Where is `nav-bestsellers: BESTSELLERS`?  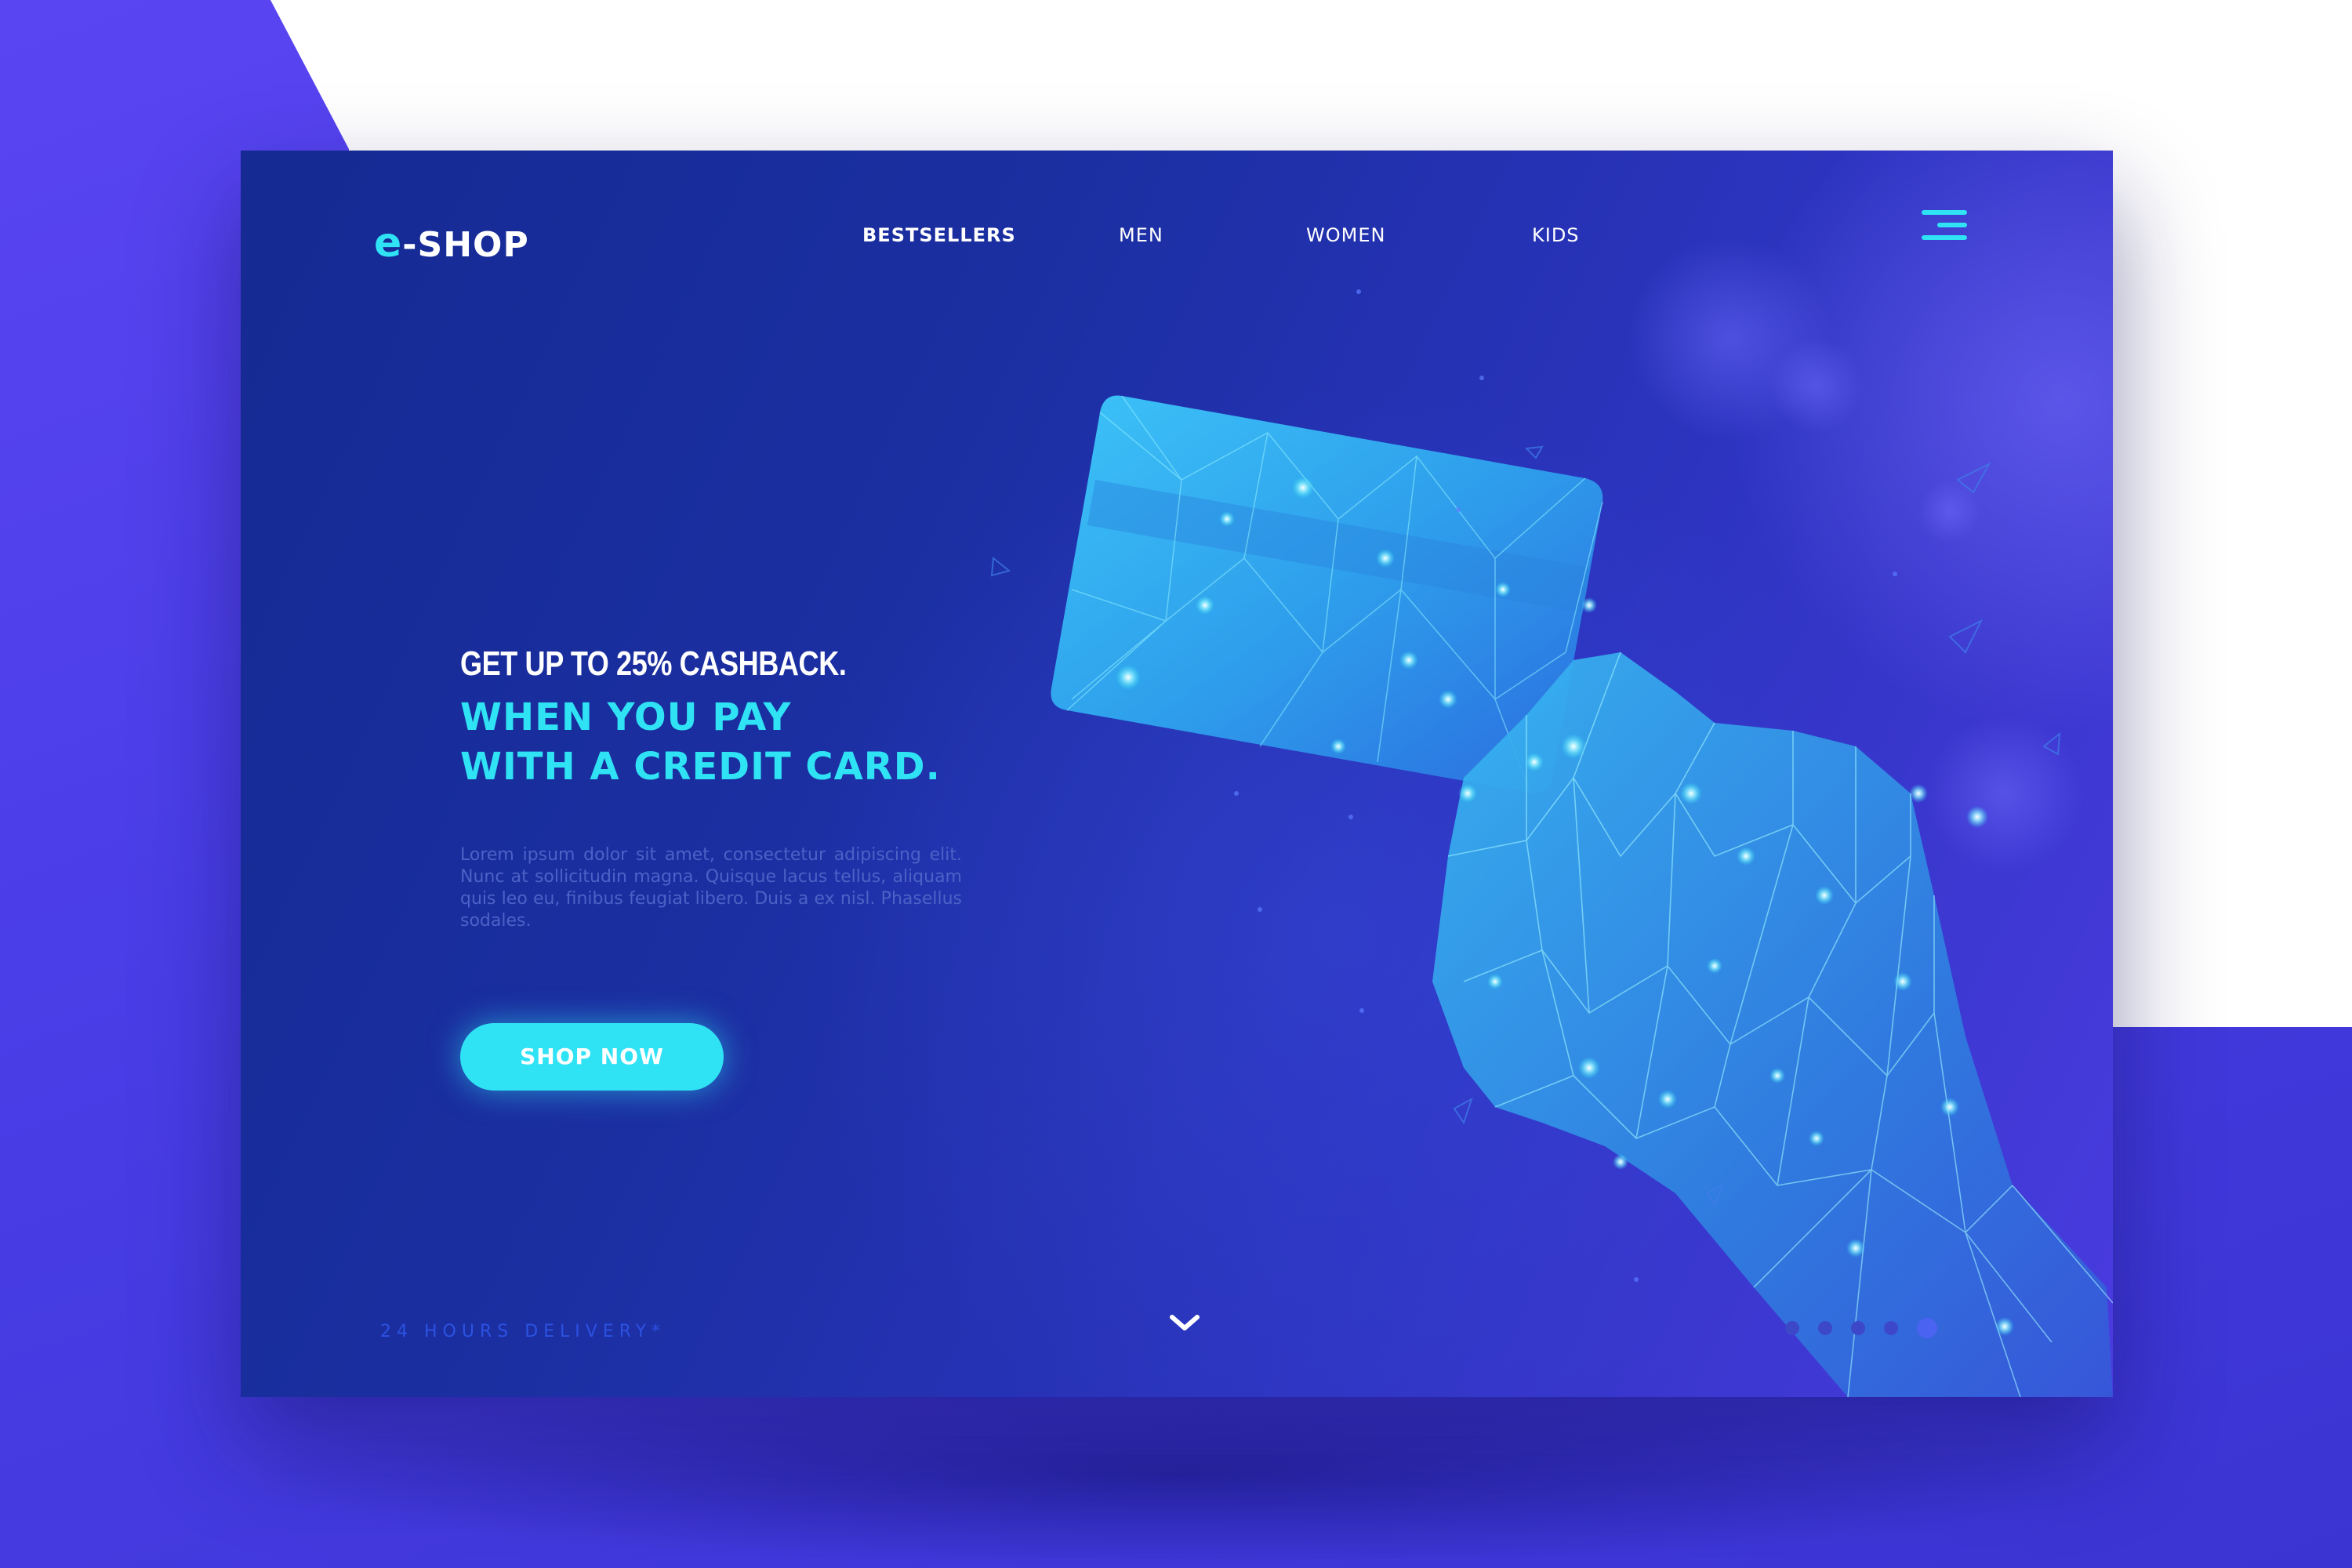 nav-bestsellers: BESTSELLERS is located at coordinates (939, 235).